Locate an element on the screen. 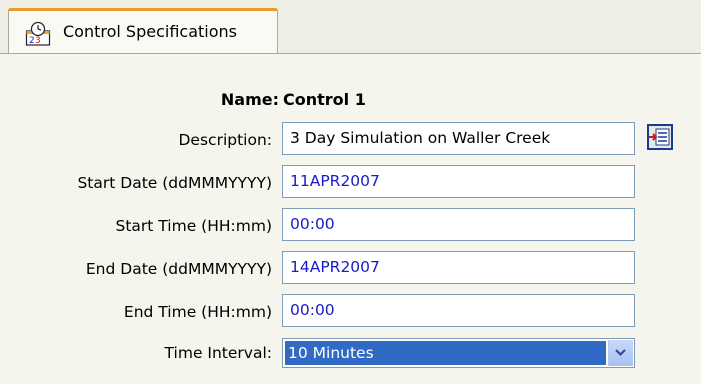 Image resolution: width=701 pixels, height=384 pixels. start-date-field: 11APR2007 is located at coordinates (458, 181).